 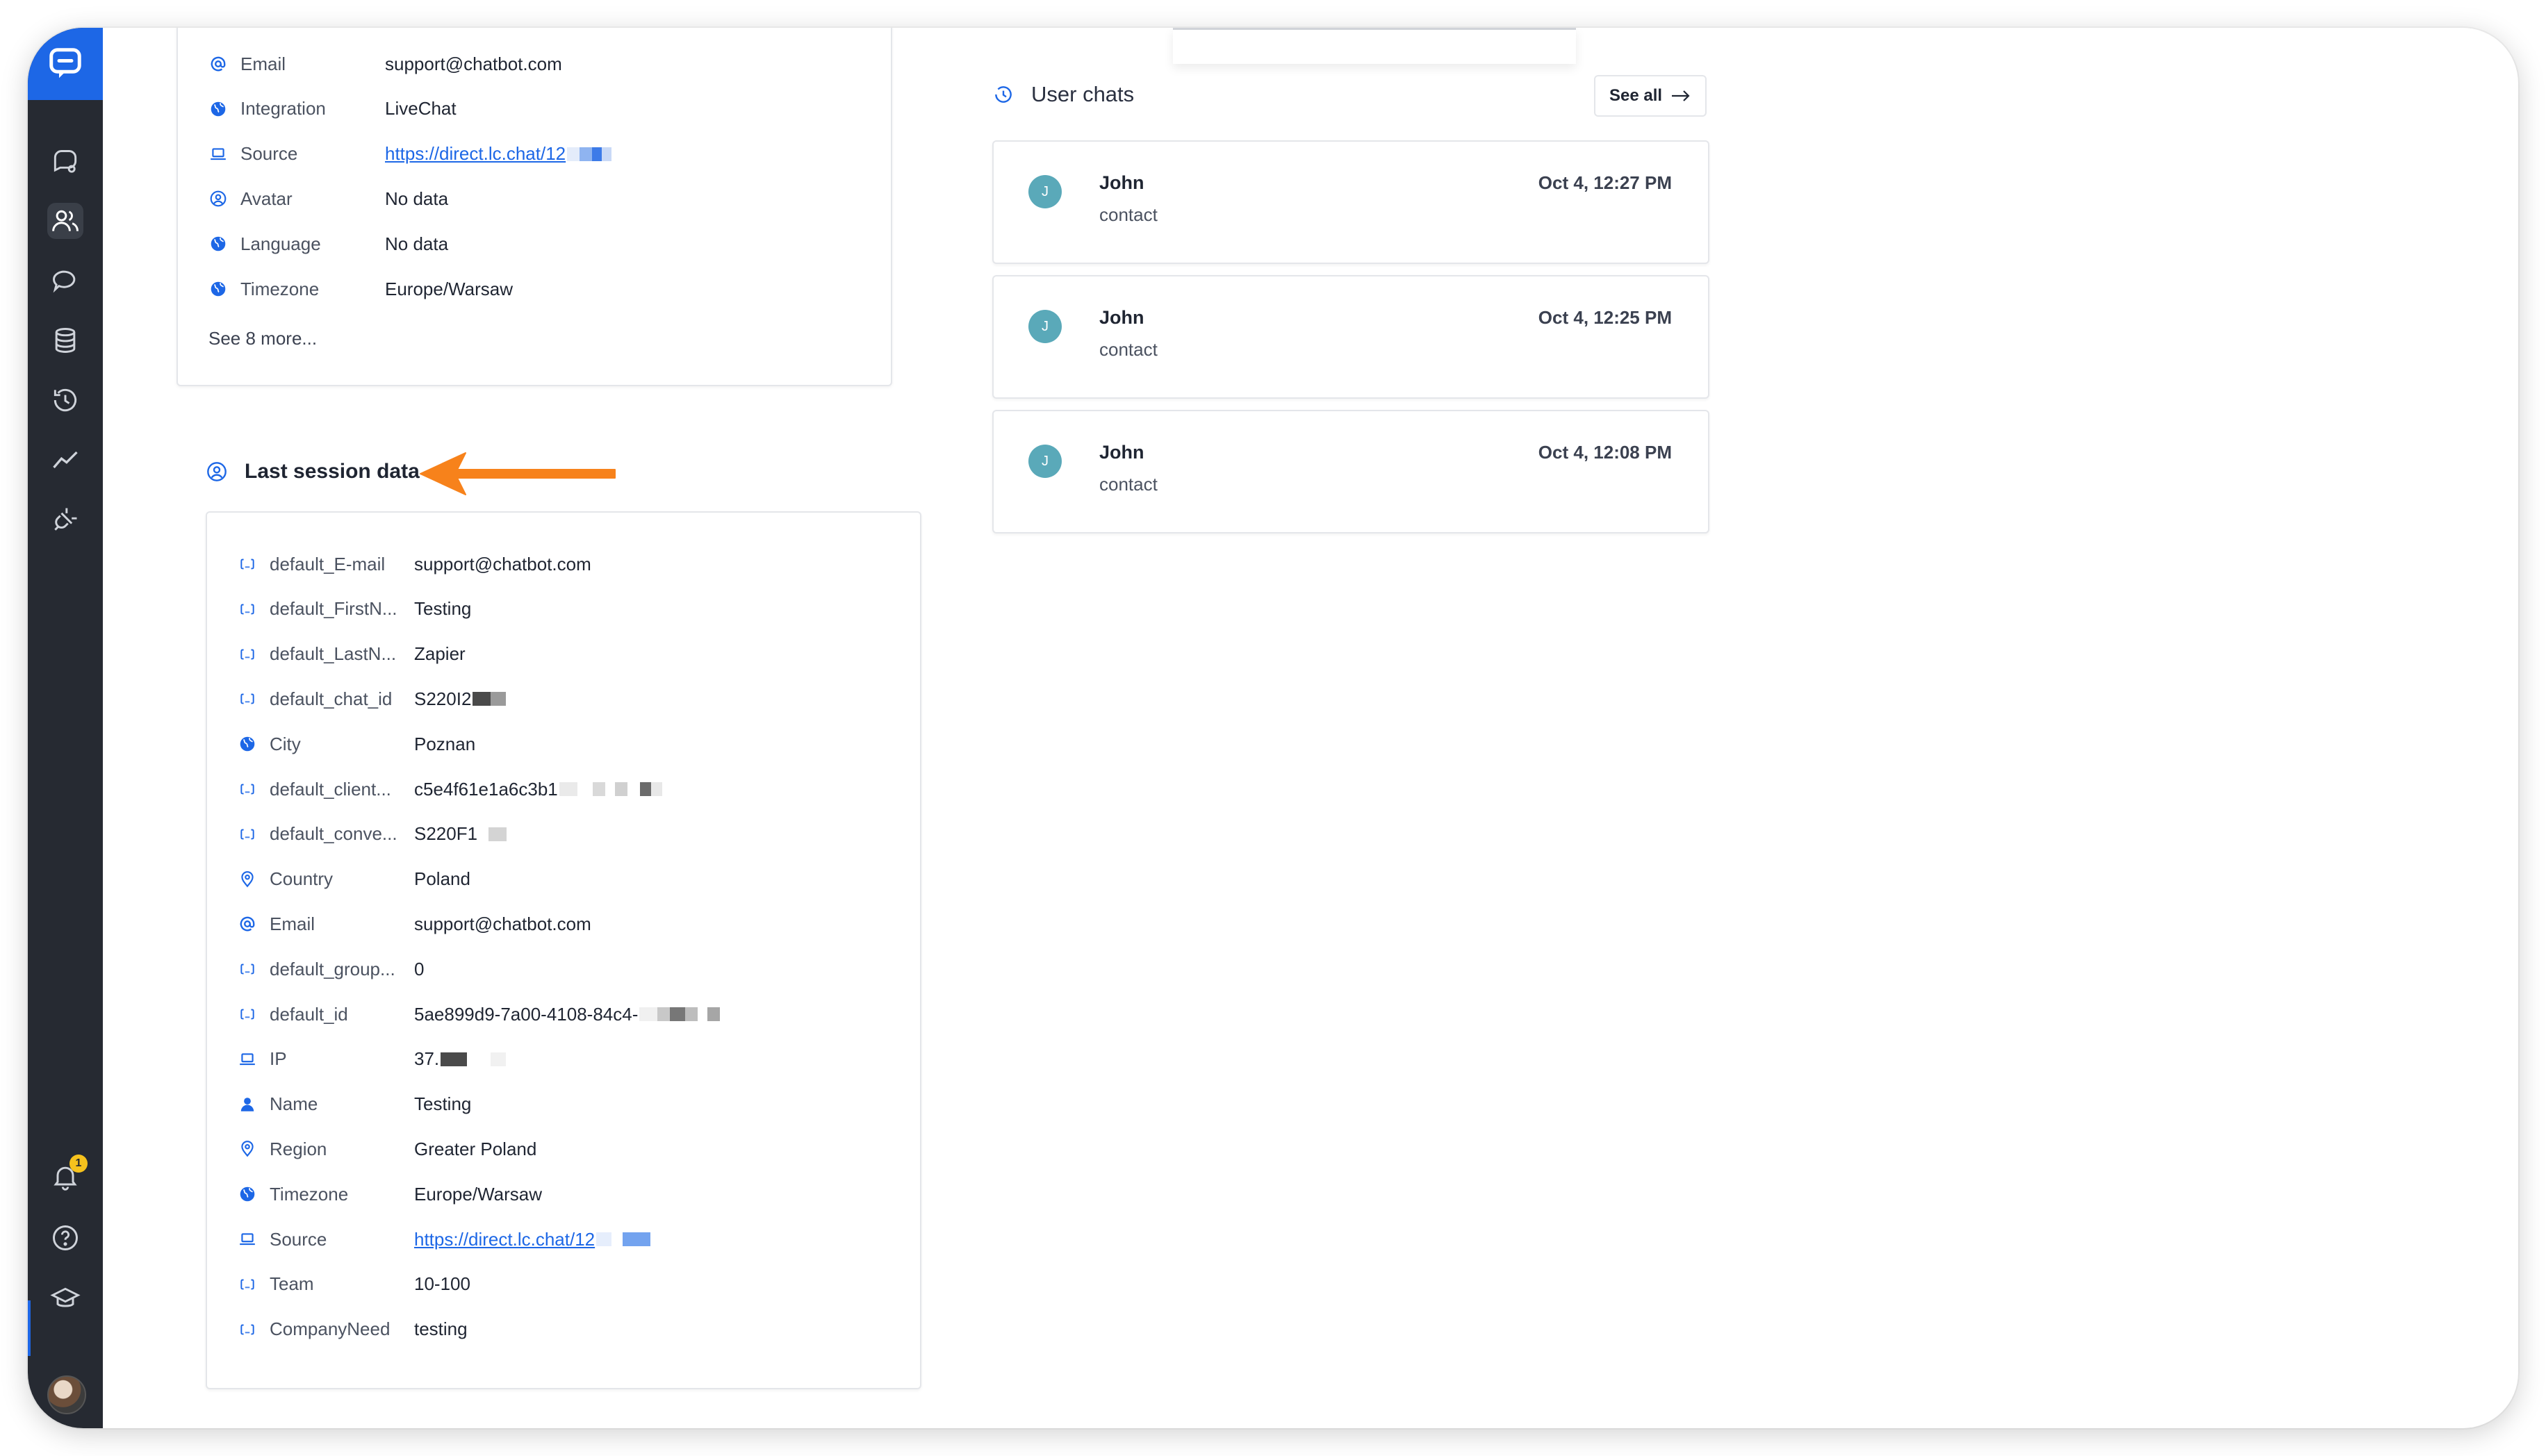 I want to click on contact-label: Avatar, so click(x=266, y=199).